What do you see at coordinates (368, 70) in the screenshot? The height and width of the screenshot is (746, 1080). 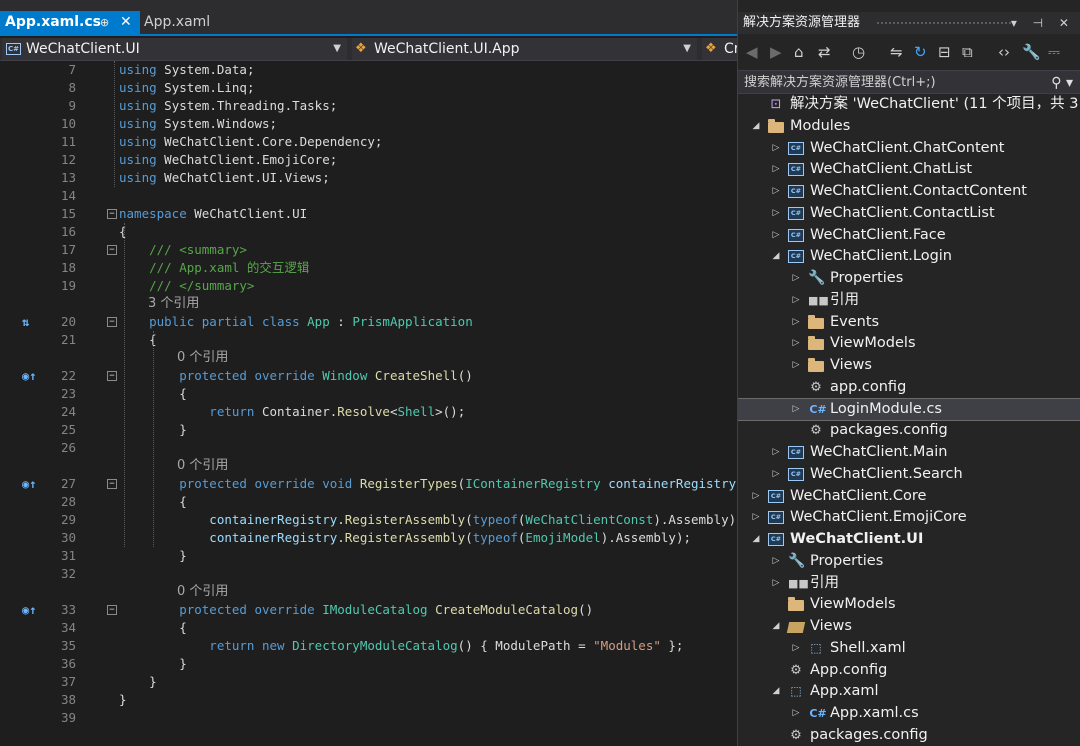 I see `code-line: 7 using System.Data;` at bounding box center [368, 70].